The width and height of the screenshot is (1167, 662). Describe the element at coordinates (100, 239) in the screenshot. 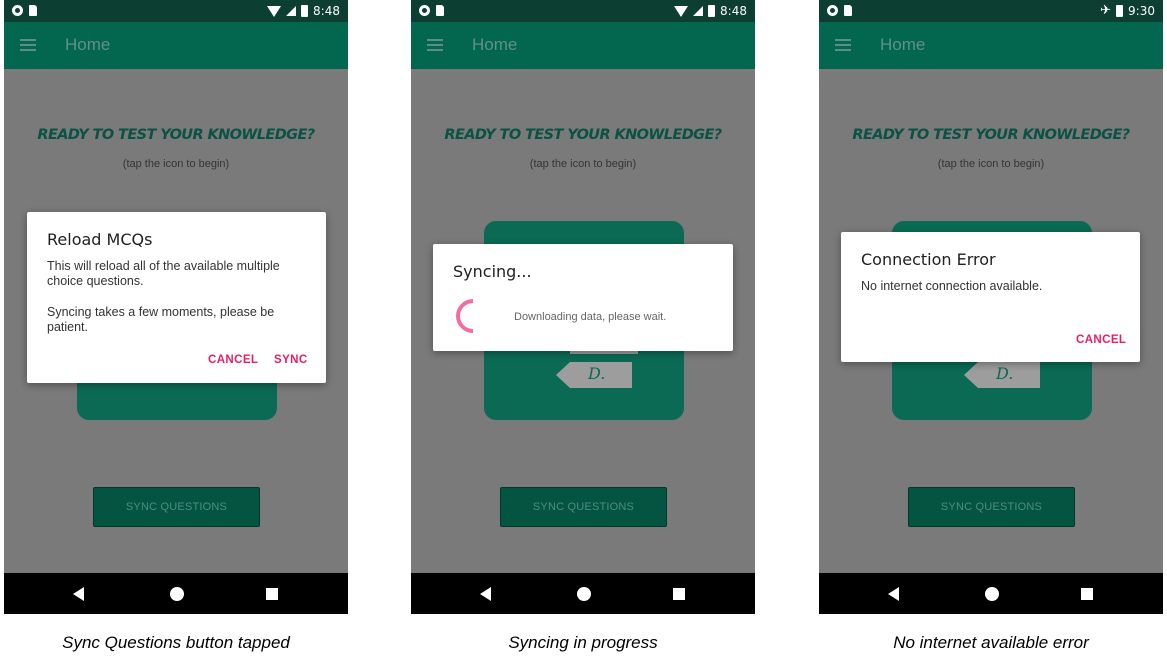

I see `dialog-title: Reload MCQs` at that location.